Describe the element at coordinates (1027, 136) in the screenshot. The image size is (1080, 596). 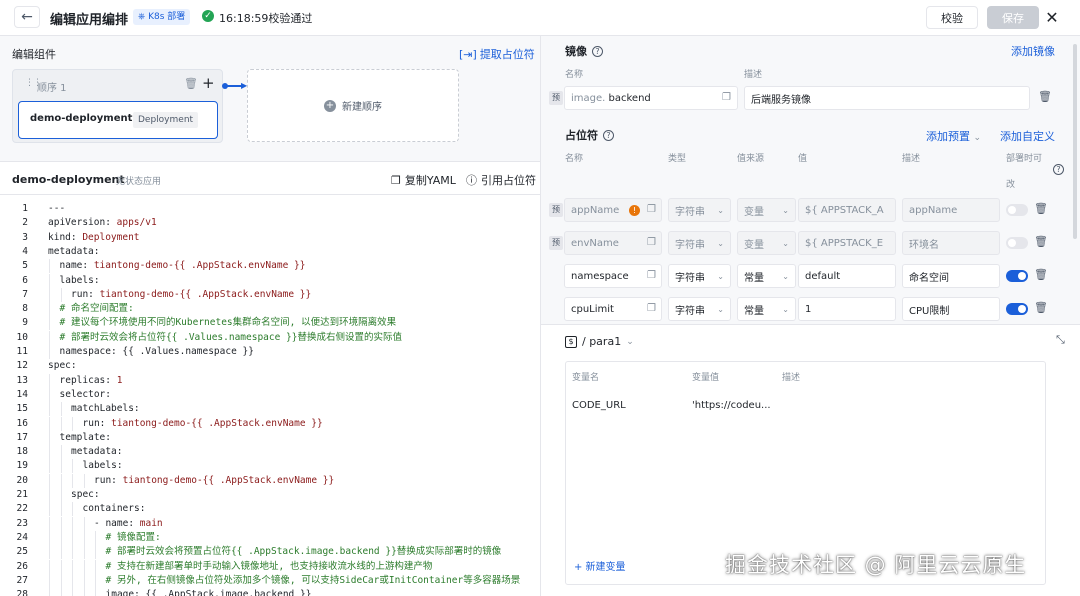
I see `add-custom-link: 添加自定义` at that location.